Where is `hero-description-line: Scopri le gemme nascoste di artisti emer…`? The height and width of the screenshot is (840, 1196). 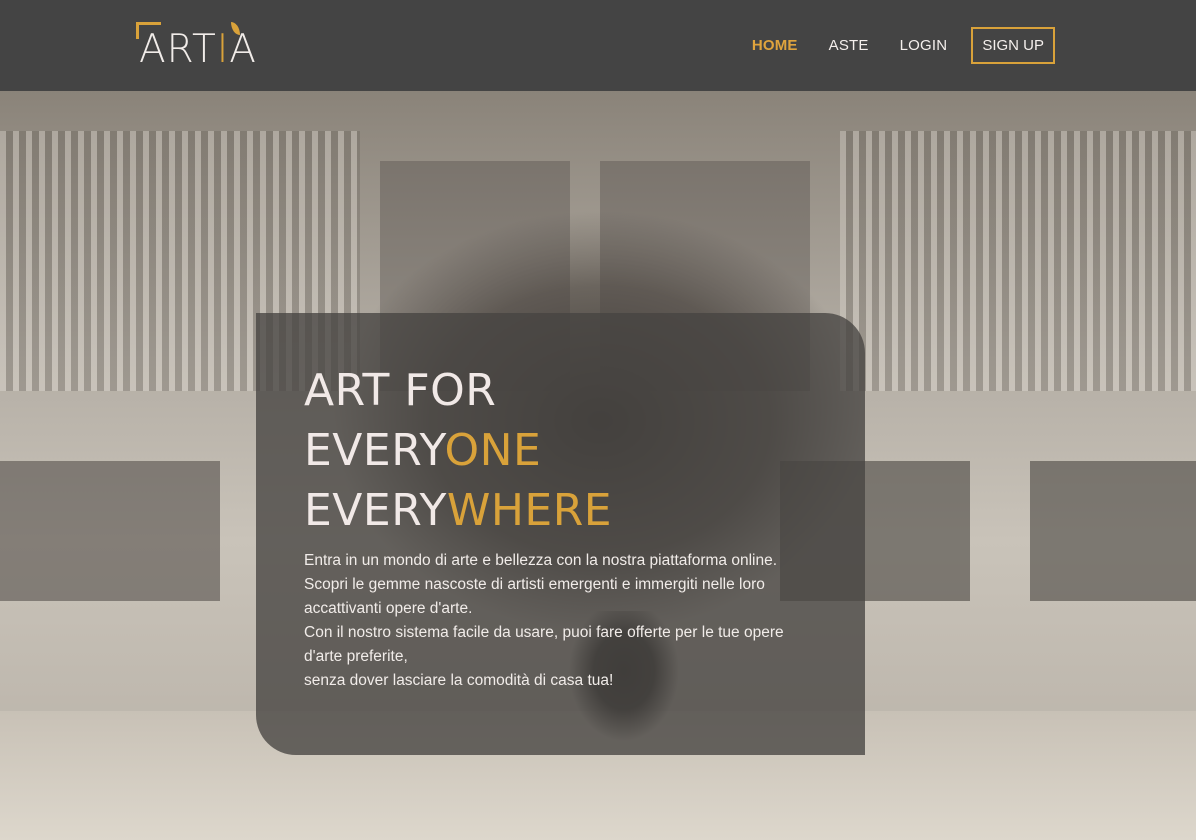 hero-description-line: Scopri le gemme nascoste di artisti emer… is located at coordinates (534, 596).